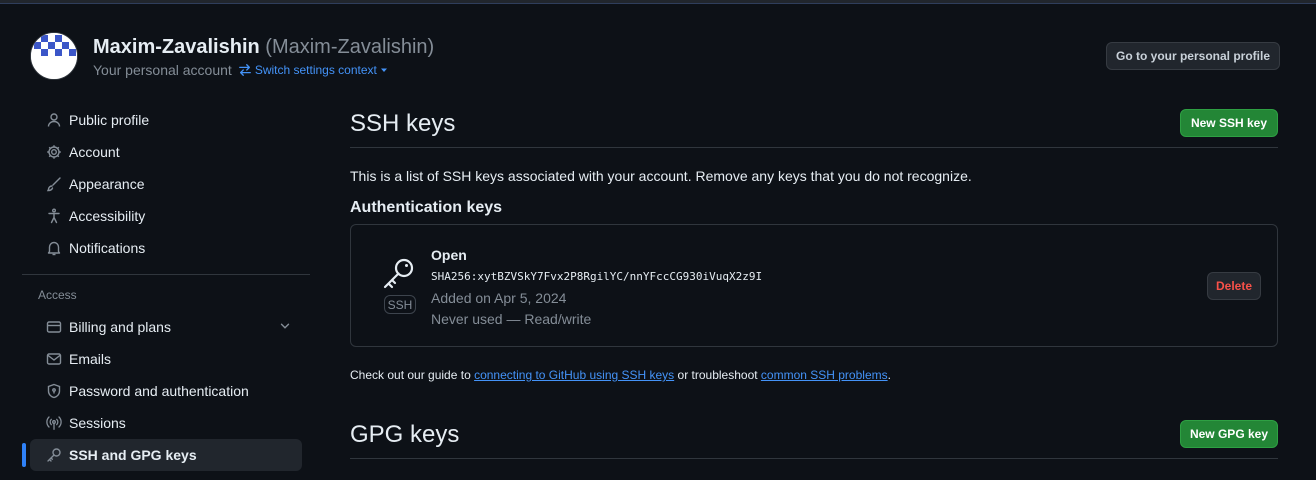 This screenshot has height=480, width=1316. Describe the element at coordinates (54, 248) in the screenshot. I see `bell-icon` at that location.